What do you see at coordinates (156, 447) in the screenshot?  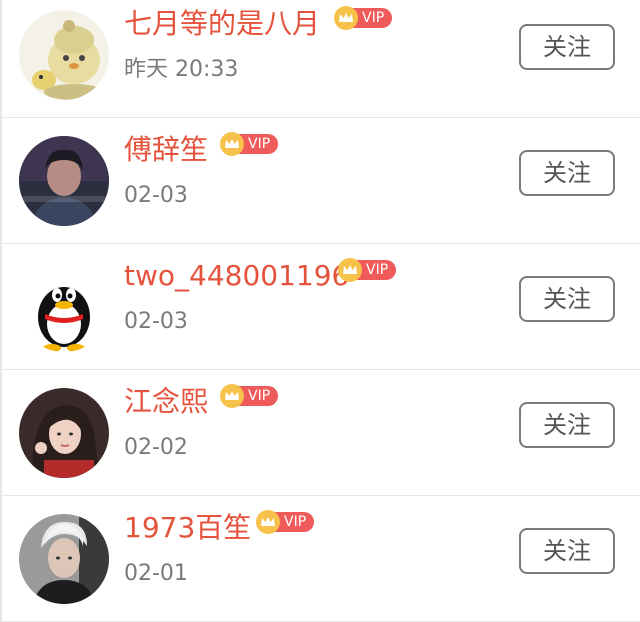 I see `follow-time: 02-02` at bounding box center [156, 447].